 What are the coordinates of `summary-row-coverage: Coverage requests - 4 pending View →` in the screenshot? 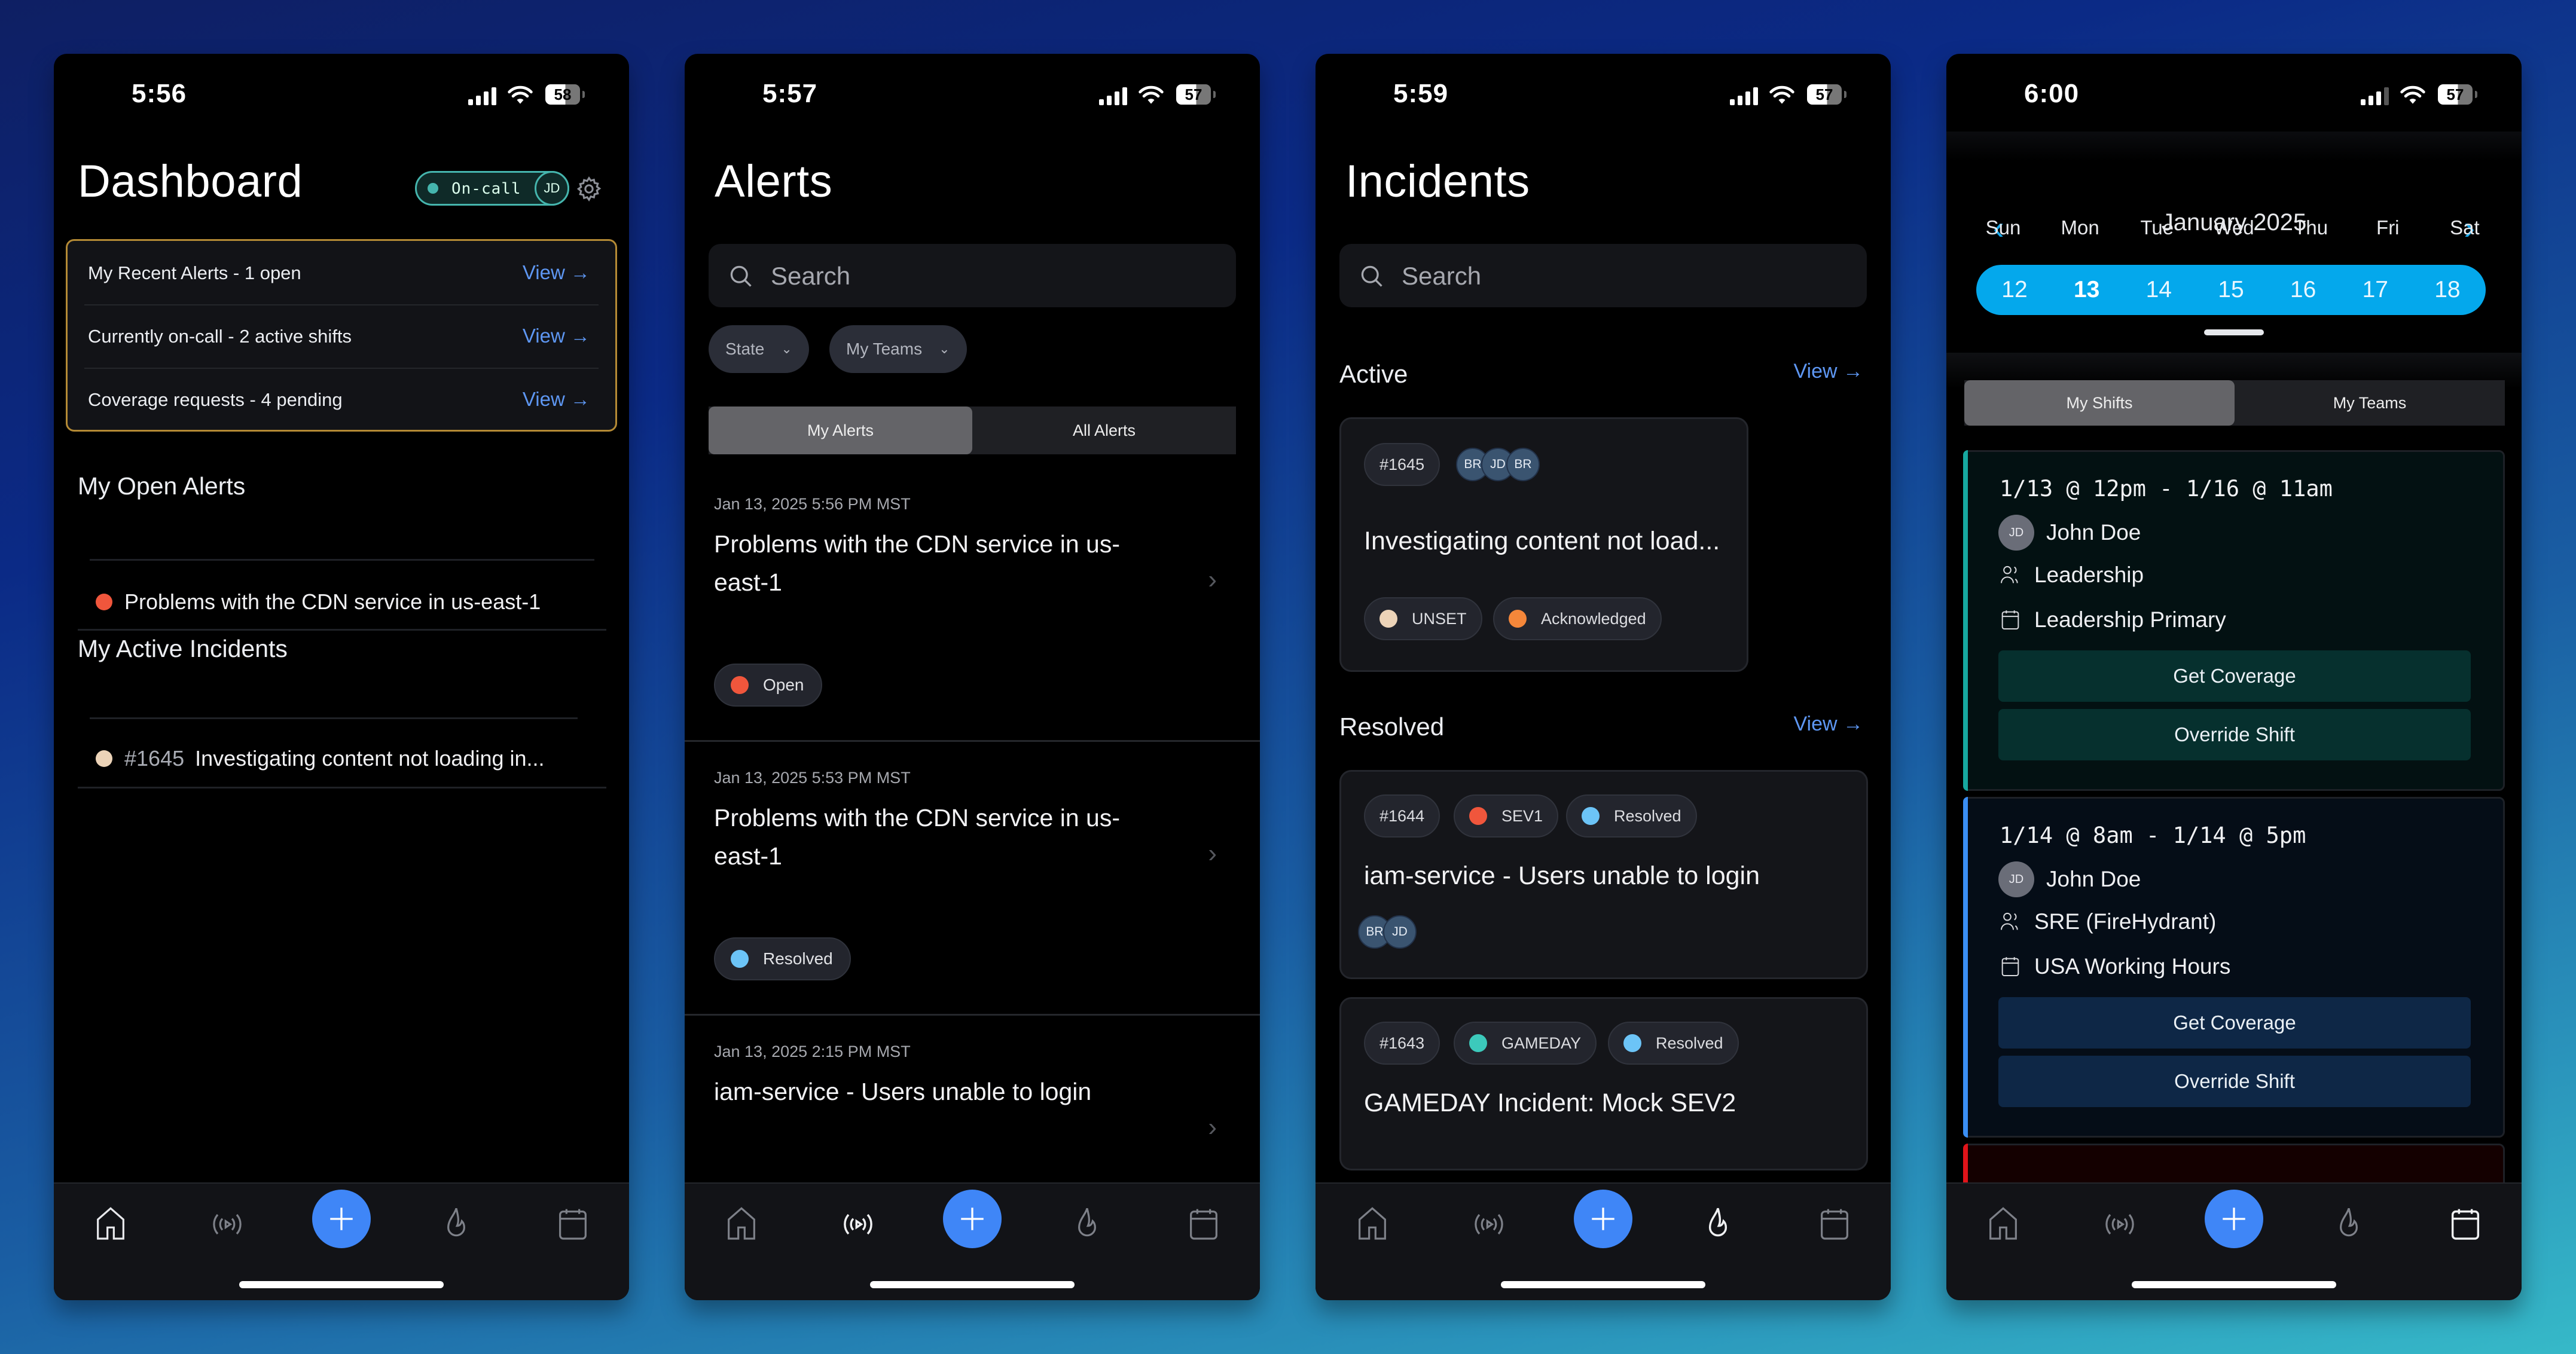 It's located at (341, 399).